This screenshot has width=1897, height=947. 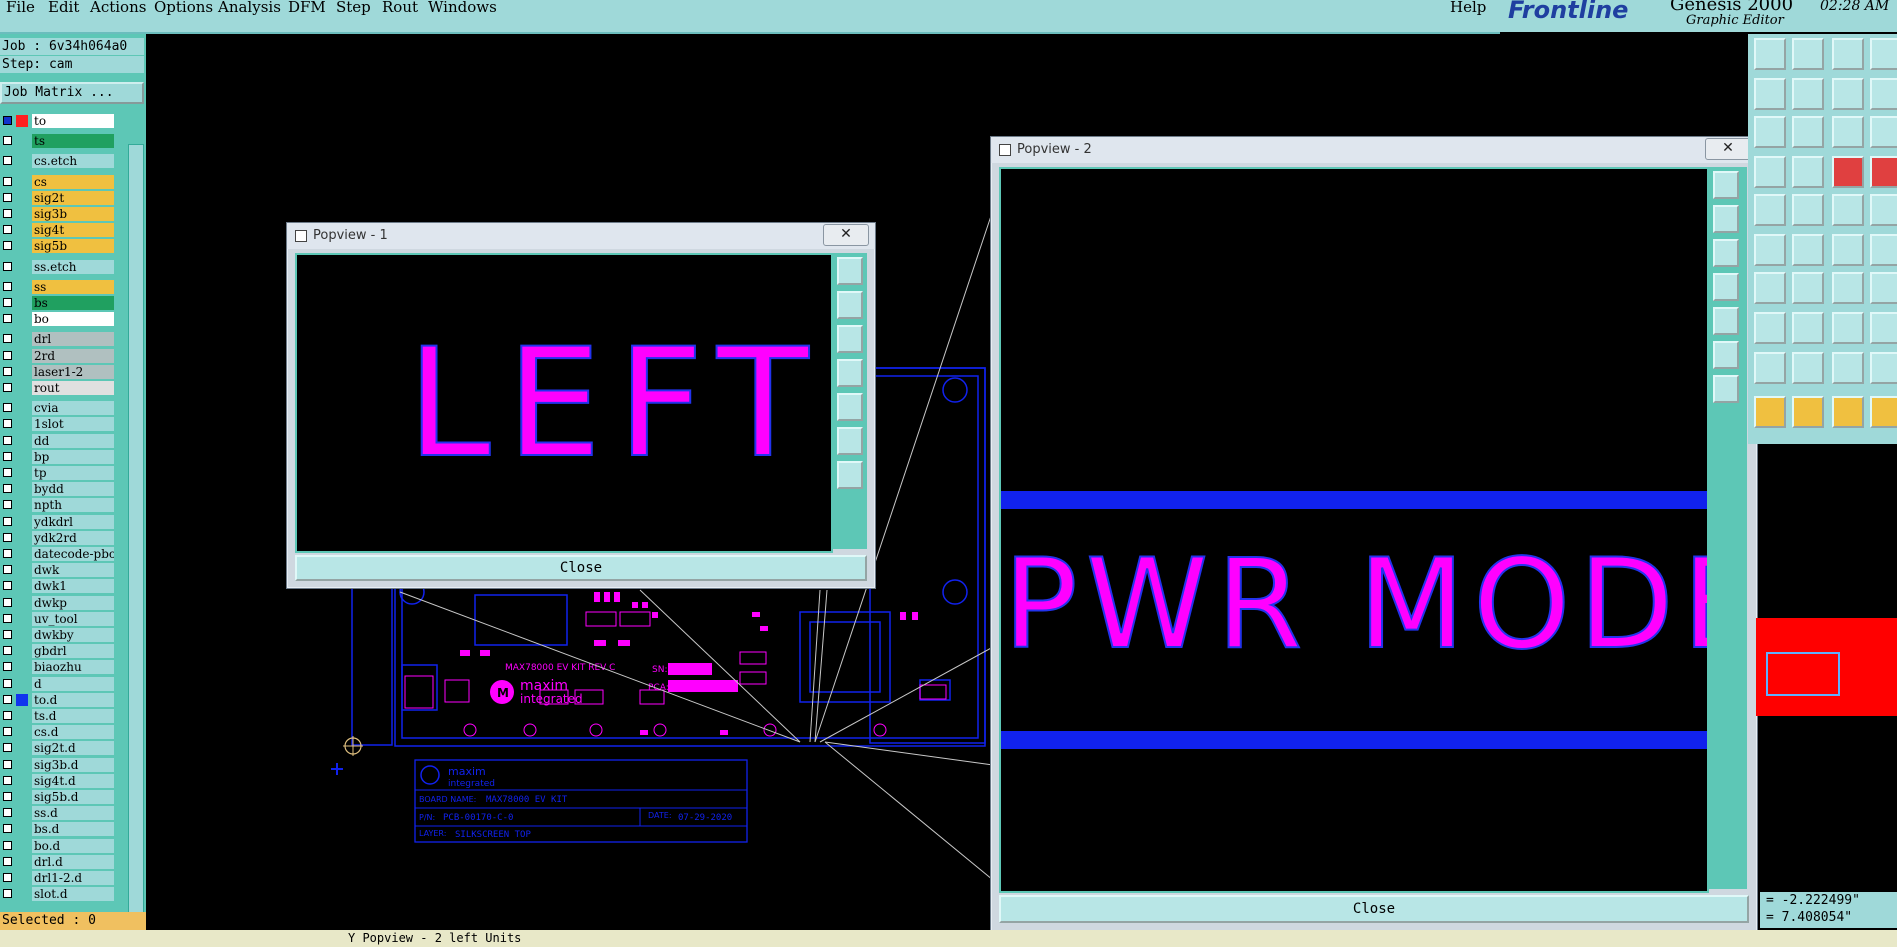 I want to click on pick-icon, so click(x=1848, y=412).